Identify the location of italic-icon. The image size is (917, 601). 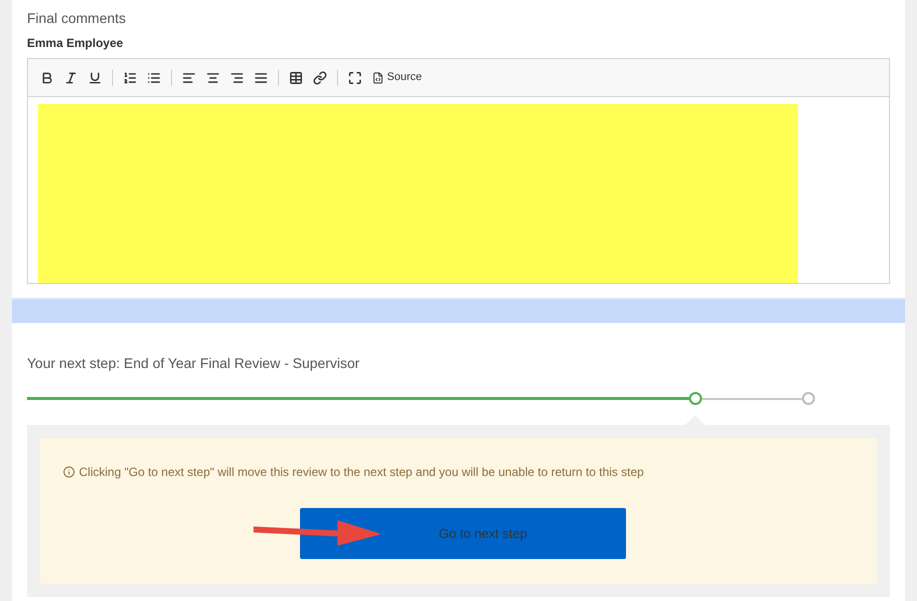
(71, 77).